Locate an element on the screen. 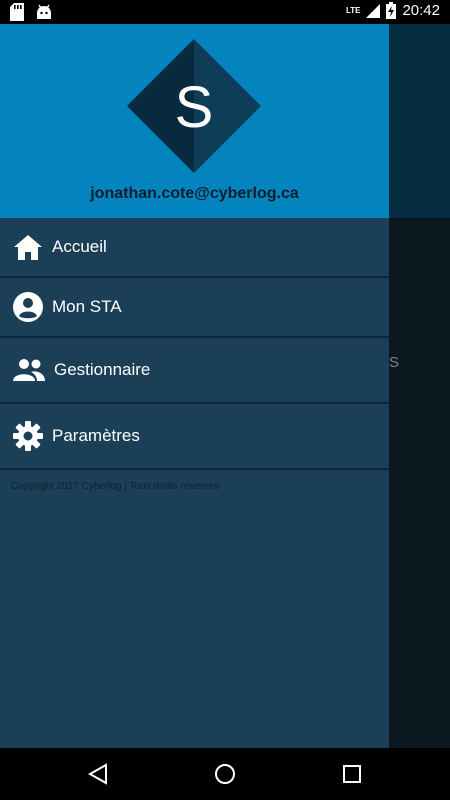 This screenshot has width=450, height=800. home-icon is located at coordinates (28, 247).